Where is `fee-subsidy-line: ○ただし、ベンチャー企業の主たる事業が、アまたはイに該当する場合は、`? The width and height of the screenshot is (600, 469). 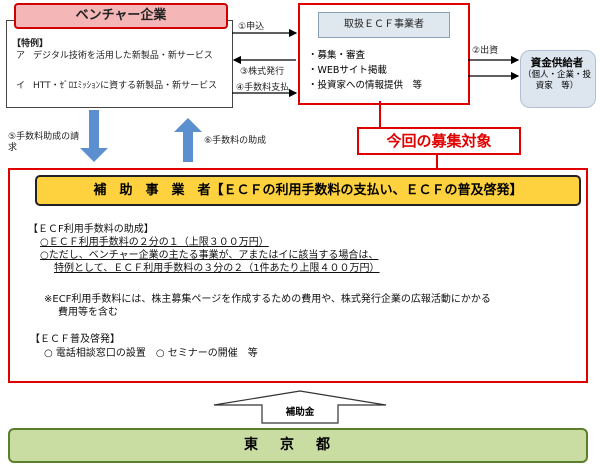
fee-subsidy-line: ○ただし、ベンチャー企業の主たる事業が、アまたはイに該当する場合は、 is located at coordinates (209, 255).